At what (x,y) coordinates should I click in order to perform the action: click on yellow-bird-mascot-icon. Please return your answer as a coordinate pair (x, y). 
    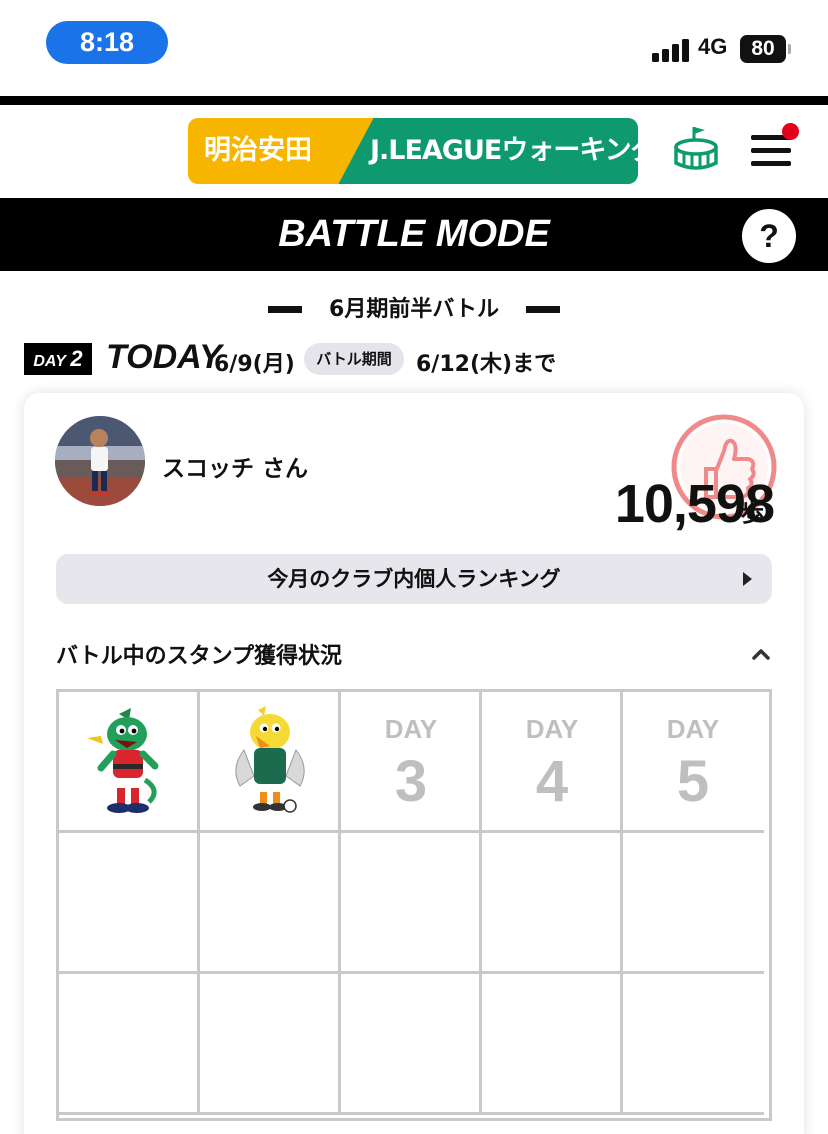
    Looking at the image, I should click on (270, 759).